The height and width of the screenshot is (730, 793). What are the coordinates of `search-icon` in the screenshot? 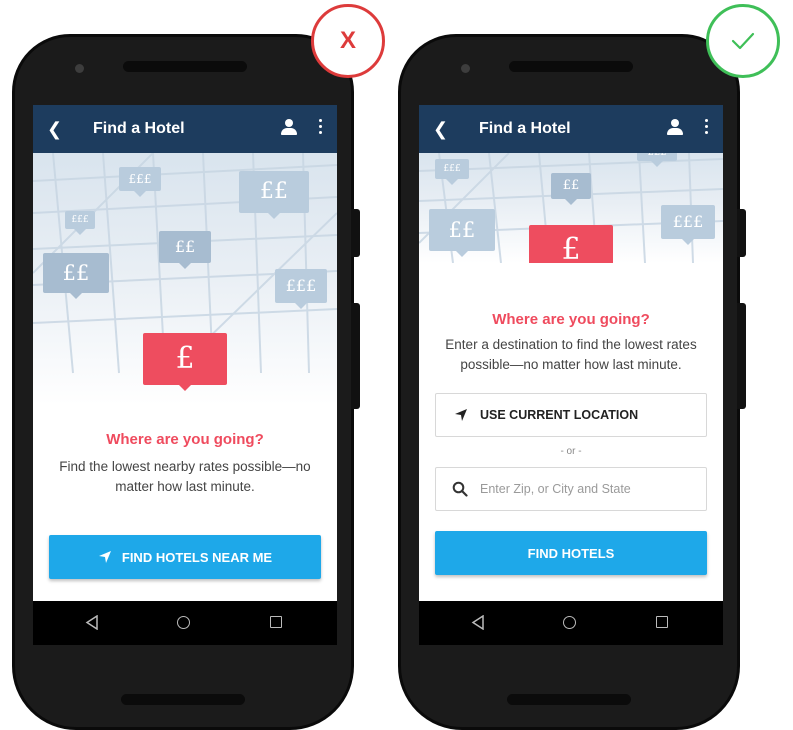 It's located at (460, 489).